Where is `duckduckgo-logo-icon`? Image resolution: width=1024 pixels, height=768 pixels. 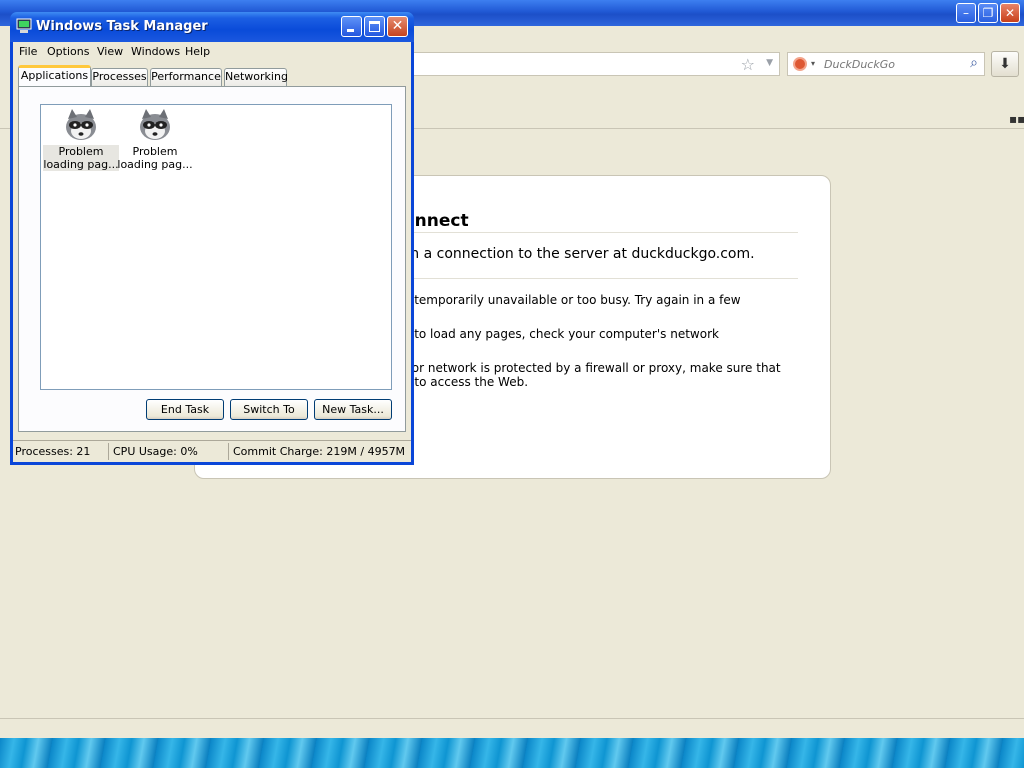
duckduckgo-logo-icon is located at coordinates (800, 64).